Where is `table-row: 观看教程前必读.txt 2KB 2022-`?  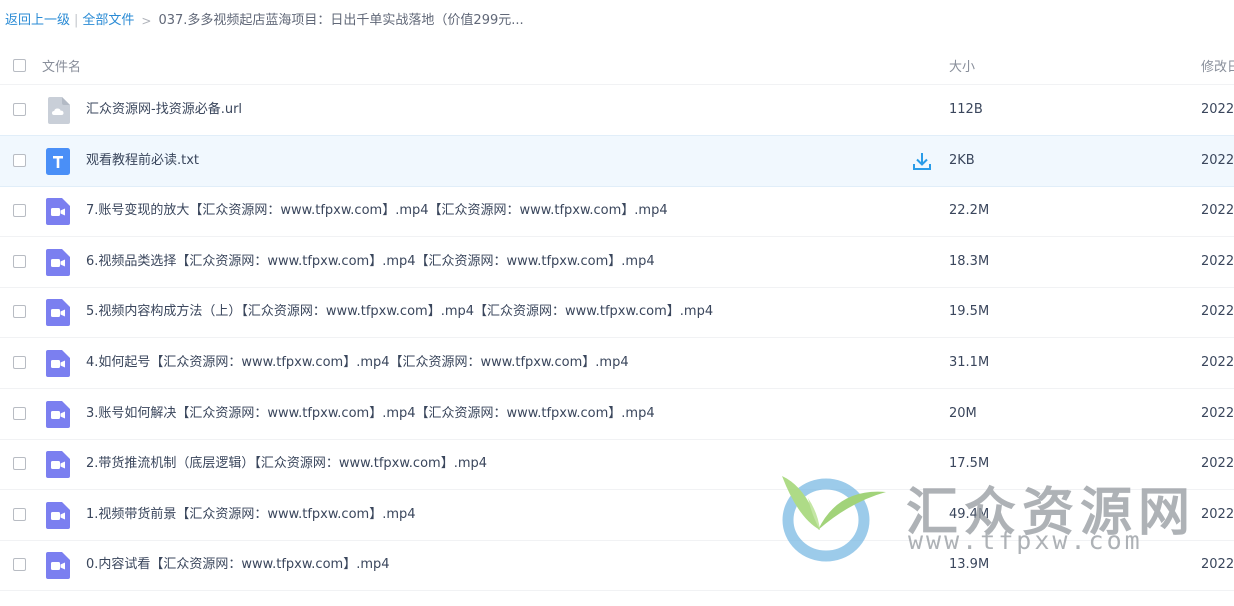 table-row: 观看教程前必读.txt 2KB 2022- is located at coordinates (617, 161).